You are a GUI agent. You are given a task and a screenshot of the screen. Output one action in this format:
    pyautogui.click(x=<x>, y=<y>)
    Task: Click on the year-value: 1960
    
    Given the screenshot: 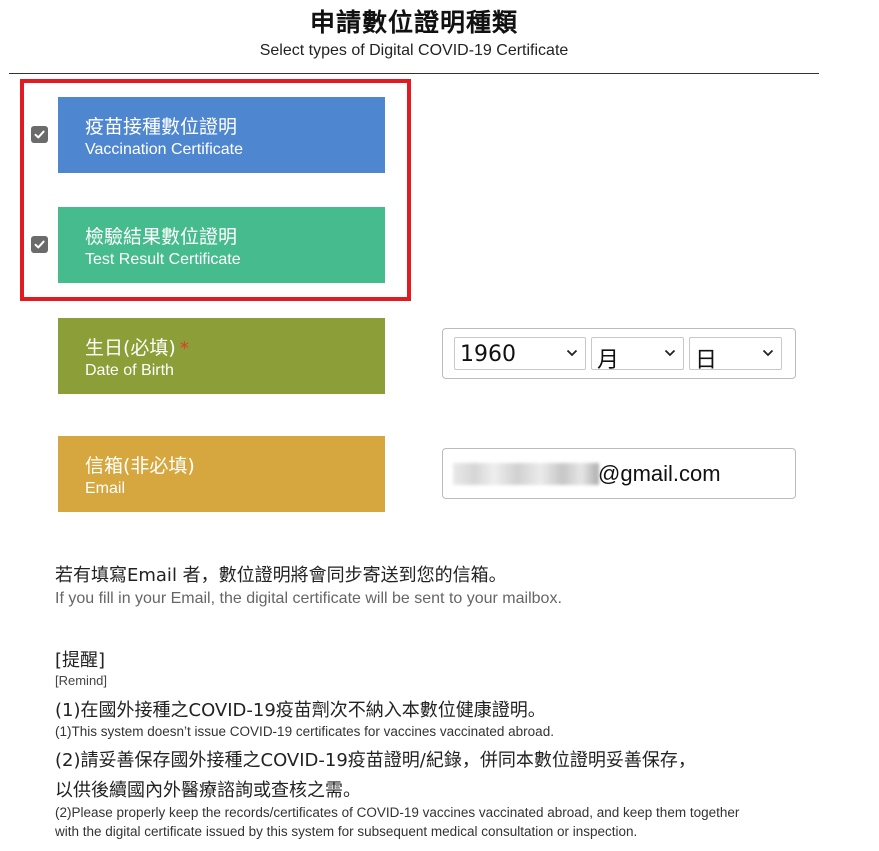 What is the action you would take?
    pyautogui.click(x=488, y=354)
    